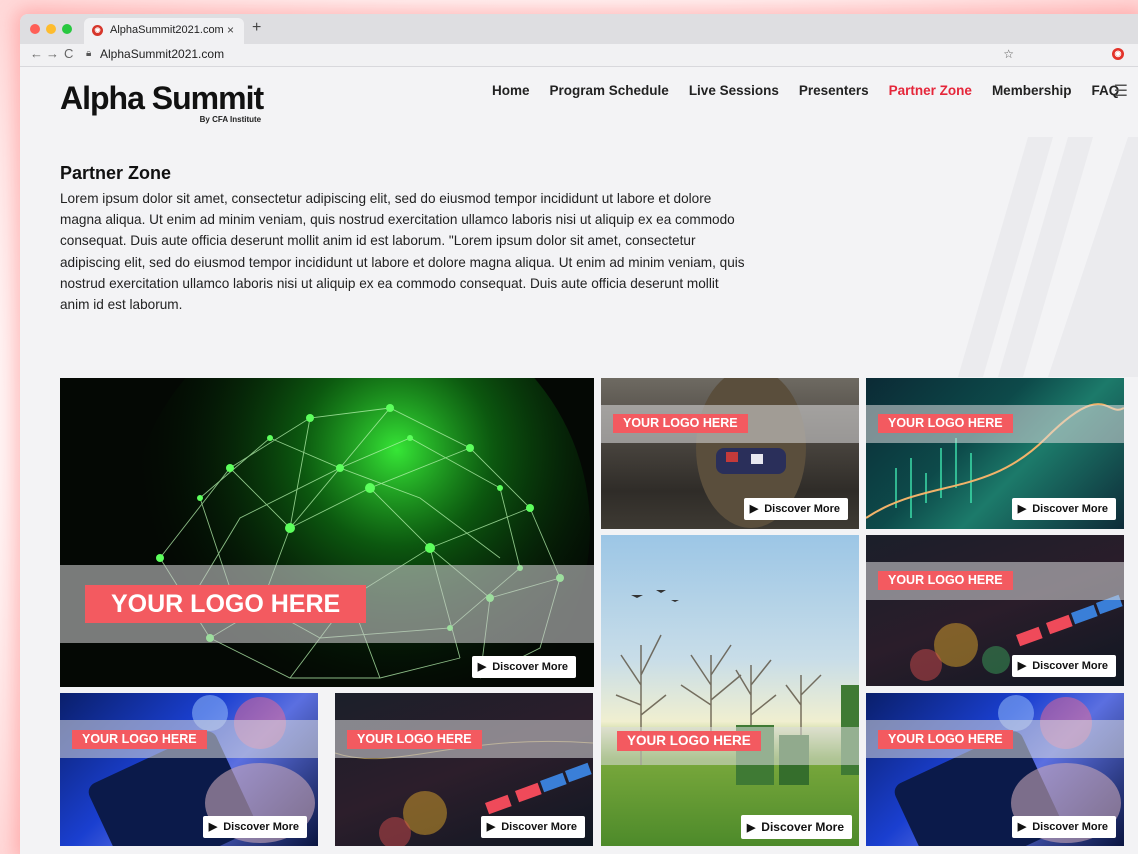 The width and height of the screenshot is (1138, 854). I want to click on tab-strip: ◉ AlphaSummit2021.com × +, so click(579, 29).